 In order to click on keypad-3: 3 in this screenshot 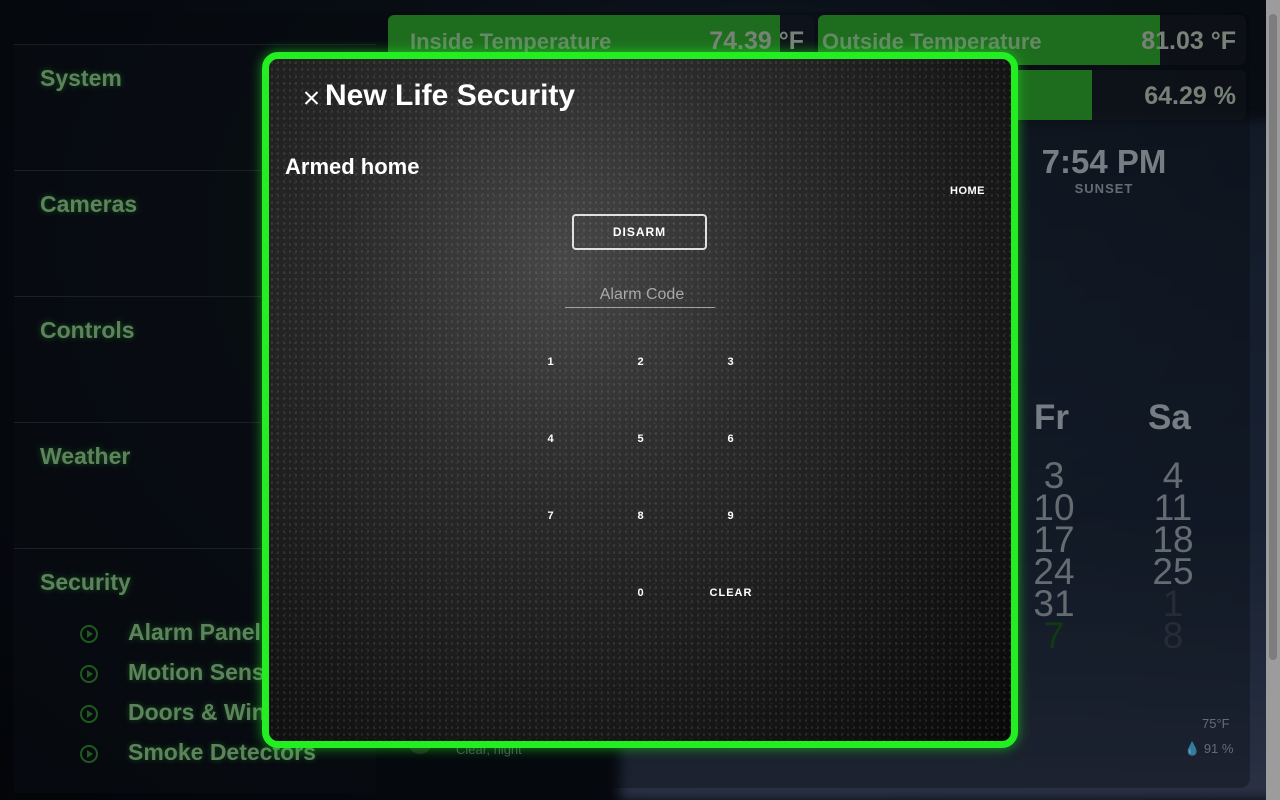, I will do `click(731, 362)`.